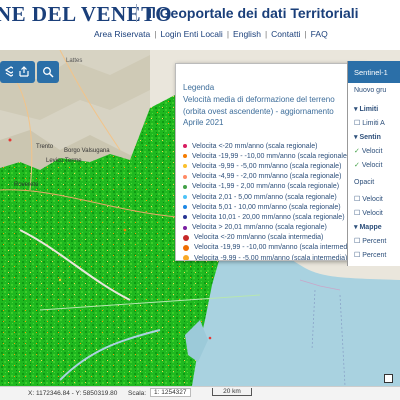 Image resolution: width=400 pixels, height=400 pixels. I want to click on layer-percent-2: ☐ Percent, so click(370, 255).